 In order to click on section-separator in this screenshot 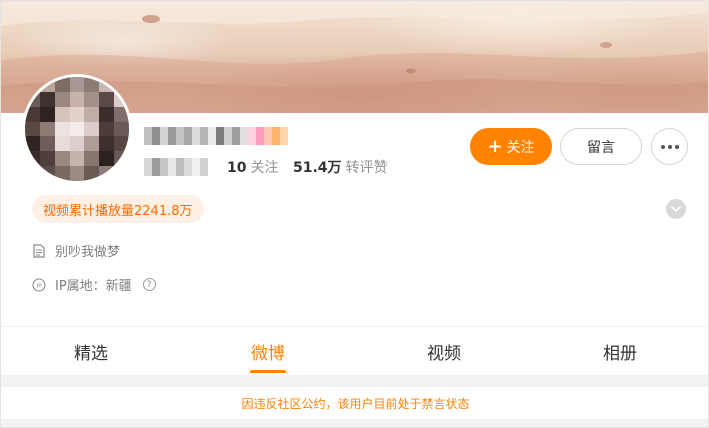, I will do `click(354, 381)`.